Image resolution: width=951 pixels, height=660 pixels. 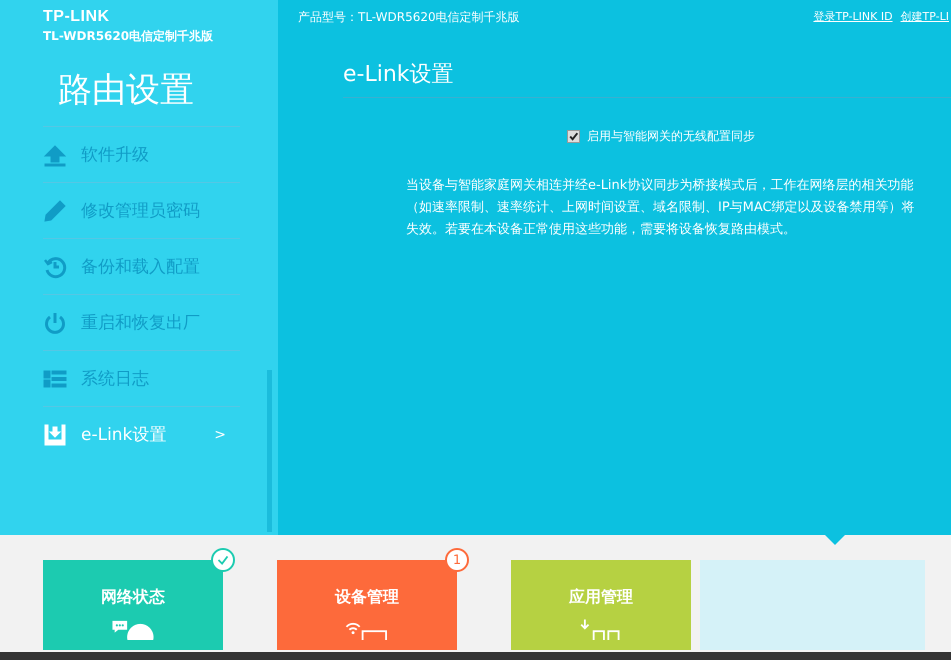 I want to click on description-text: 当设备与智能家庭网关相连并经e-Link协议同步为桥接模式后，工作在网络层的相关功能（如速率限制、速率统计、上网时间设置、域名限制、IP与MAC绑定以及设备禁用等）将失效。若要在本设备正常使用这些功能，需要将设备恢复路由模式。, so click(x=661, y=208).